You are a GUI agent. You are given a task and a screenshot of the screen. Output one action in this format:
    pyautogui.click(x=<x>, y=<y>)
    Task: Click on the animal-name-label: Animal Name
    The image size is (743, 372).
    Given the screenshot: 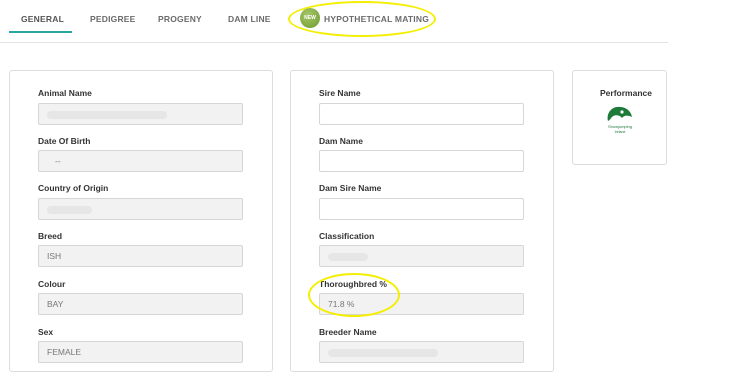 What is the action you would take?
    pyautogui.click(x=65, y=93)
    